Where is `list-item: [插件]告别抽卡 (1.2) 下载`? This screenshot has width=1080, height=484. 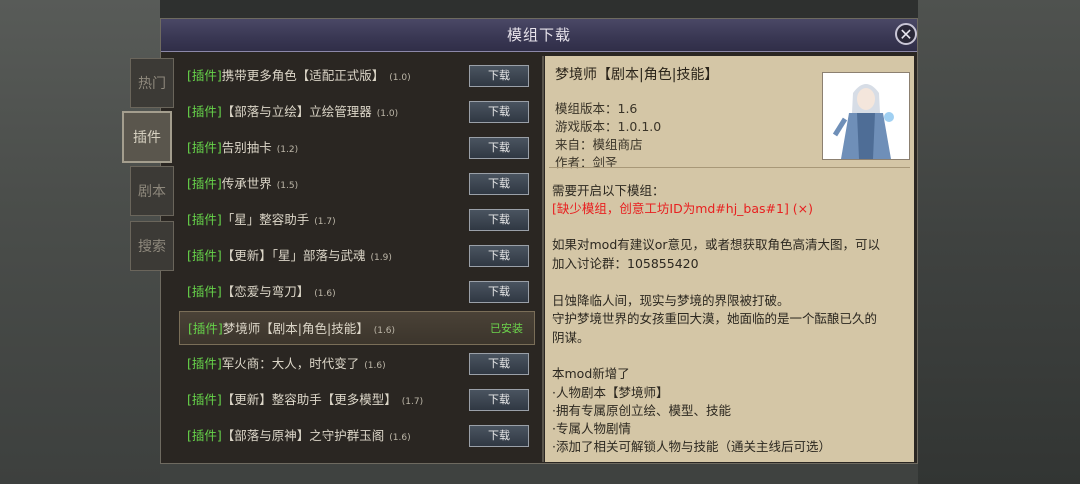 list-item: [插件]告别抽卡 (1.2) 下载 is located at coordinates (357, 148).